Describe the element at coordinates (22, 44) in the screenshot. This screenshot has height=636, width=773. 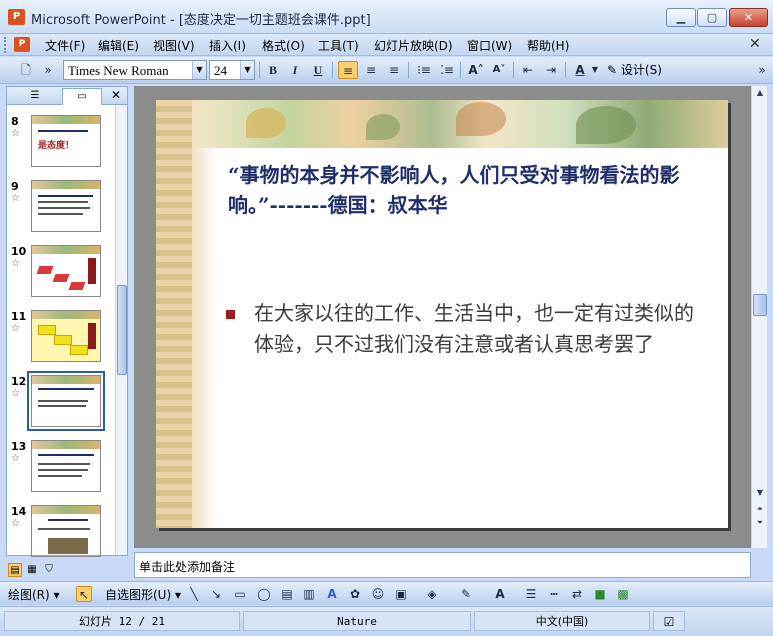
I see `document-icon: P` at that location.